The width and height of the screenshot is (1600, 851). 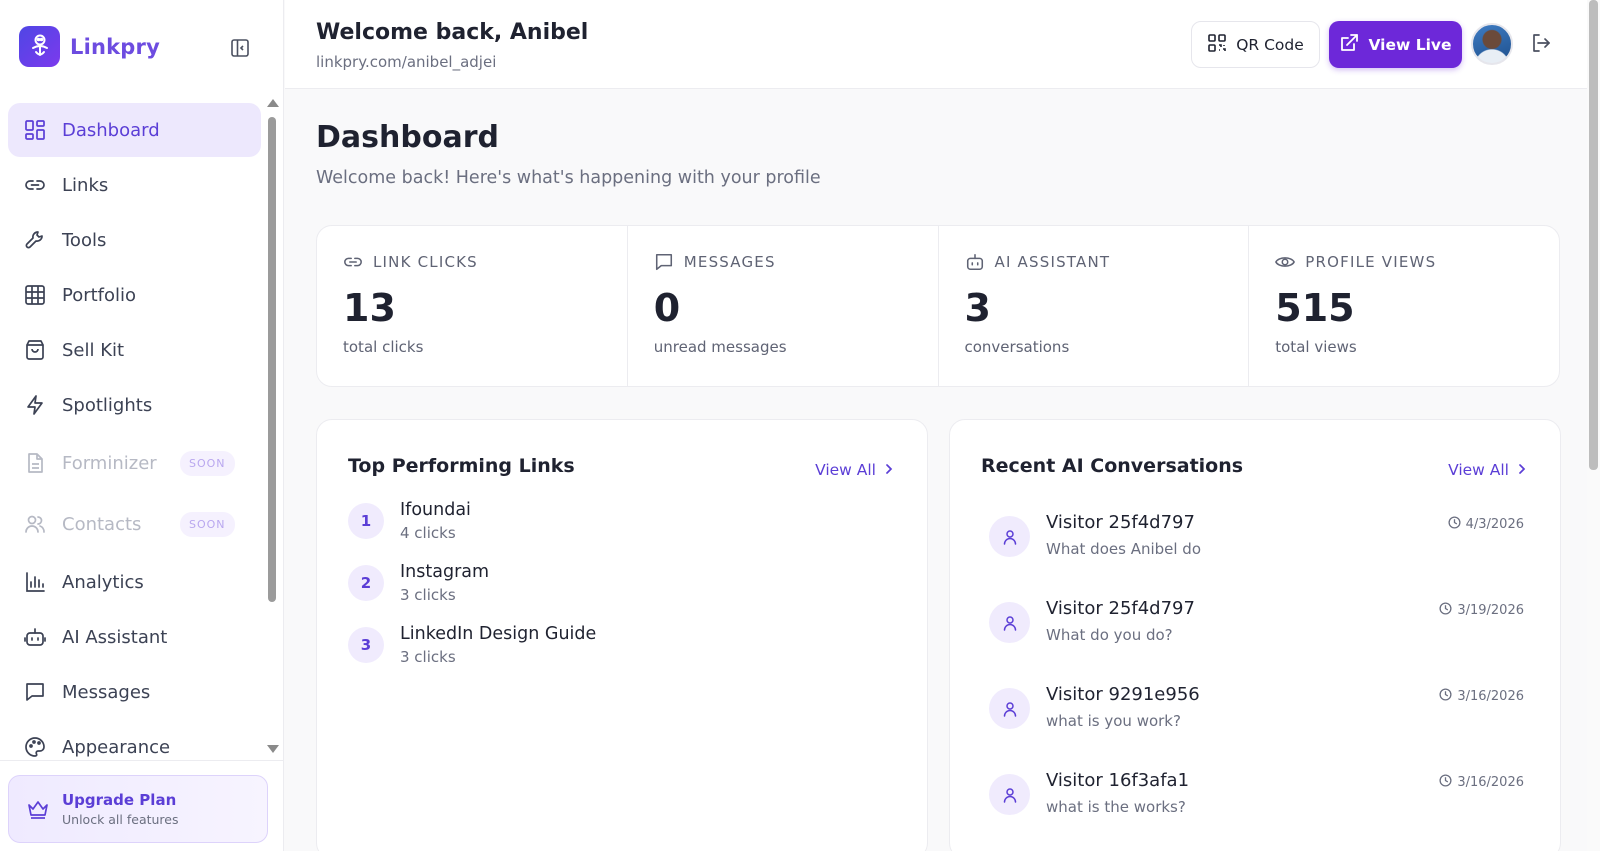 What do you see at coordinates (472, 645) in the screenshot?
I see `list-item: 3 LinkedIn Design Guide 3 clicks` at bounding box center [472, 645].